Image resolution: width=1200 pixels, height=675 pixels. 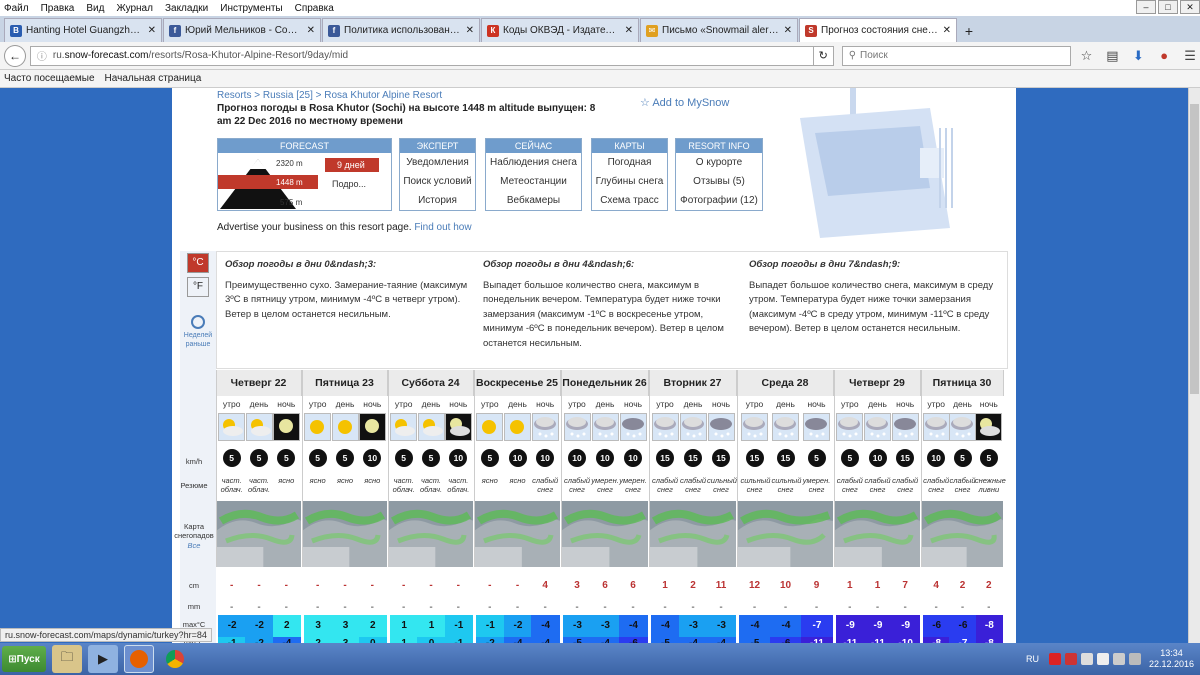 I want to click on download-icon: ⬇, so click(x=1138, y=56).